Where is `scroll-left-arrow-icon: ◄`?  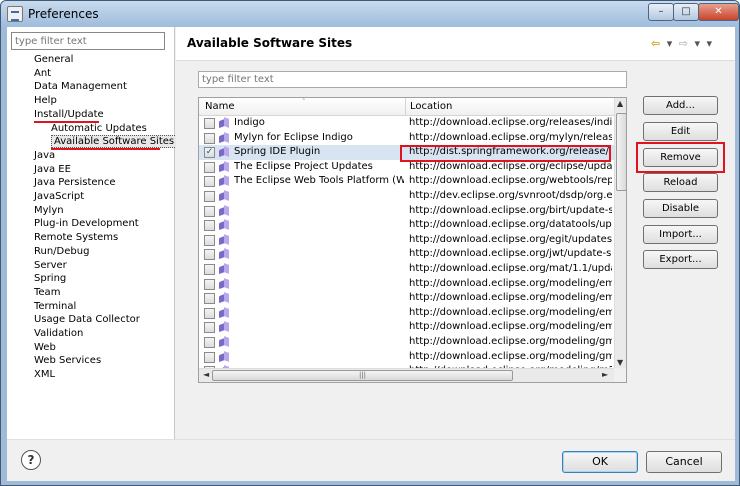 scroll-left-arrow-icon: ◄ is located at coordinates (206, 374).